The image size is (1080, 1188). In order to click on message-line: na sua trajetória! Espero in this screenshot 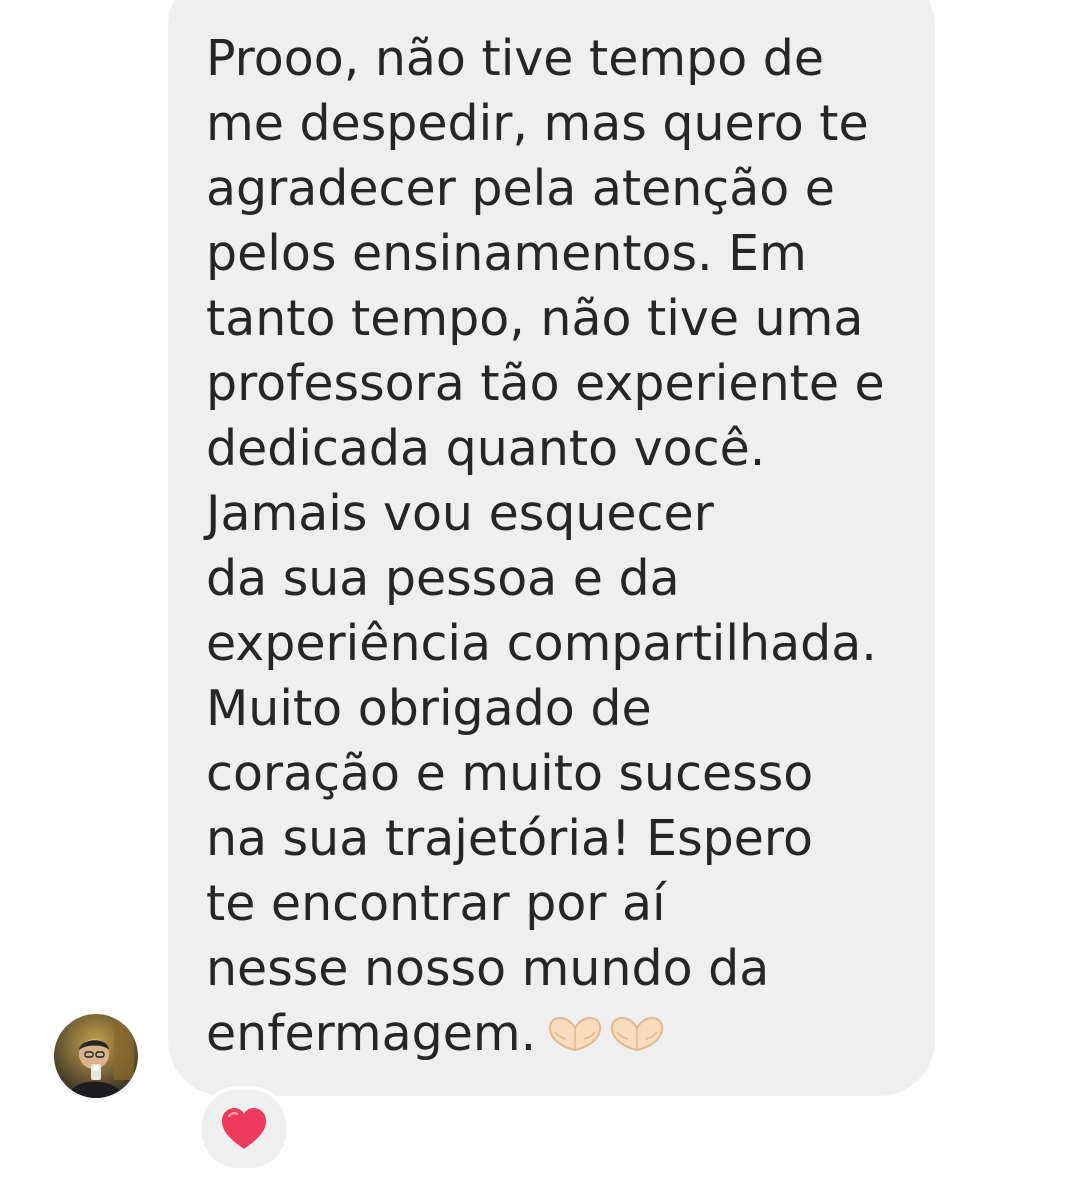, I will do `click(509, 838)`.